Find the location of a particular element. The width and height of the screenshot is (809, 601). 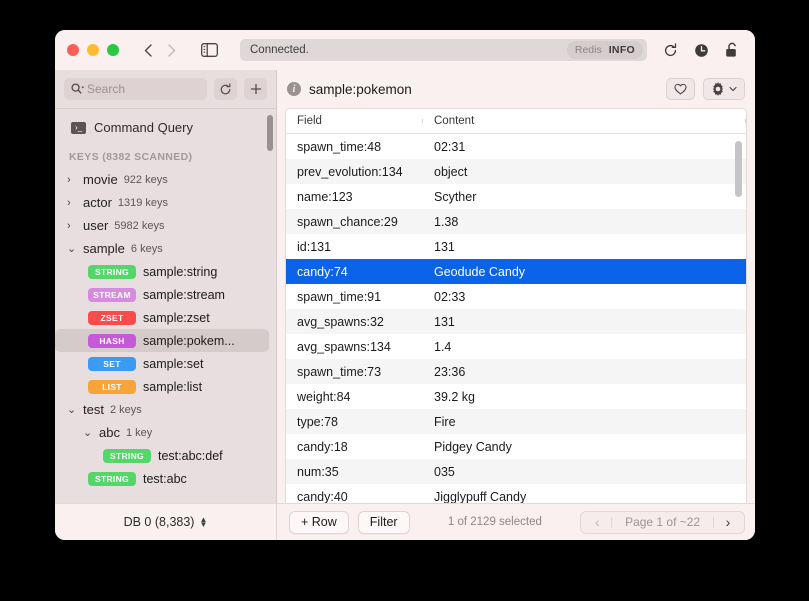

tree-group-actor: › actor 1319 keys is located at coordinates (165, 202).